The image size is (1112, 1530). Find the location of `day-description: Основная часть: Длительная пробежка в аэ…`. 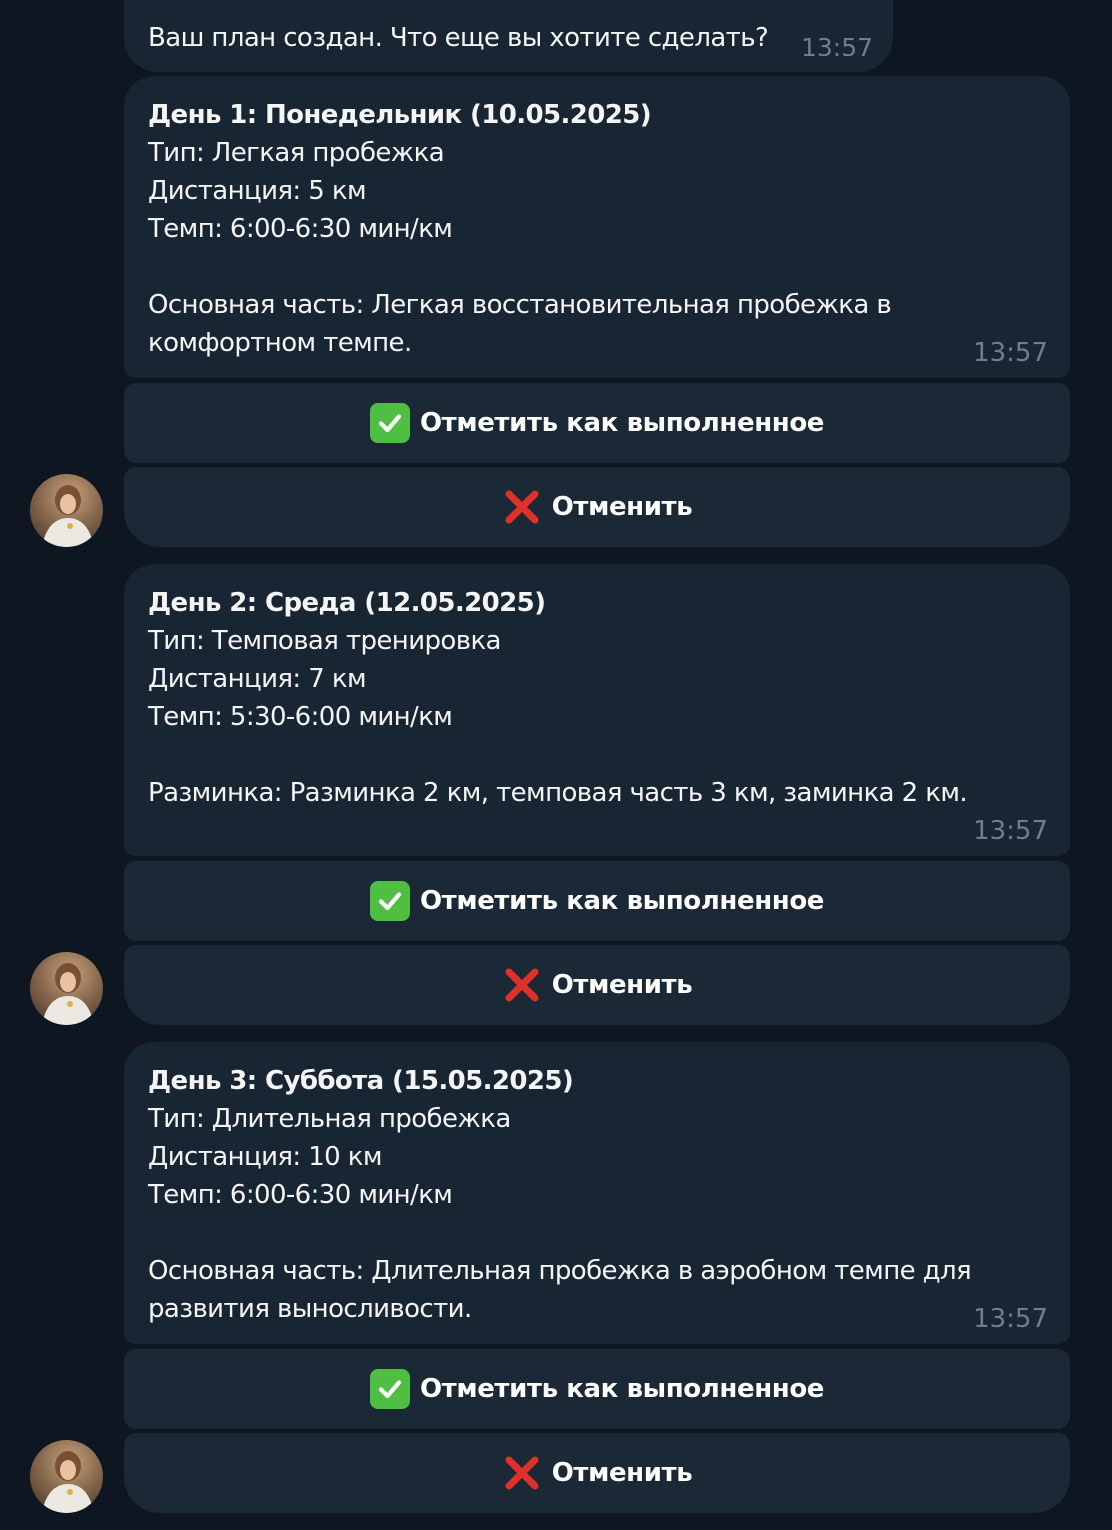

day-description: Основная часть: Длительная пробежка в аэ… is located at coordinates (560, 1290).